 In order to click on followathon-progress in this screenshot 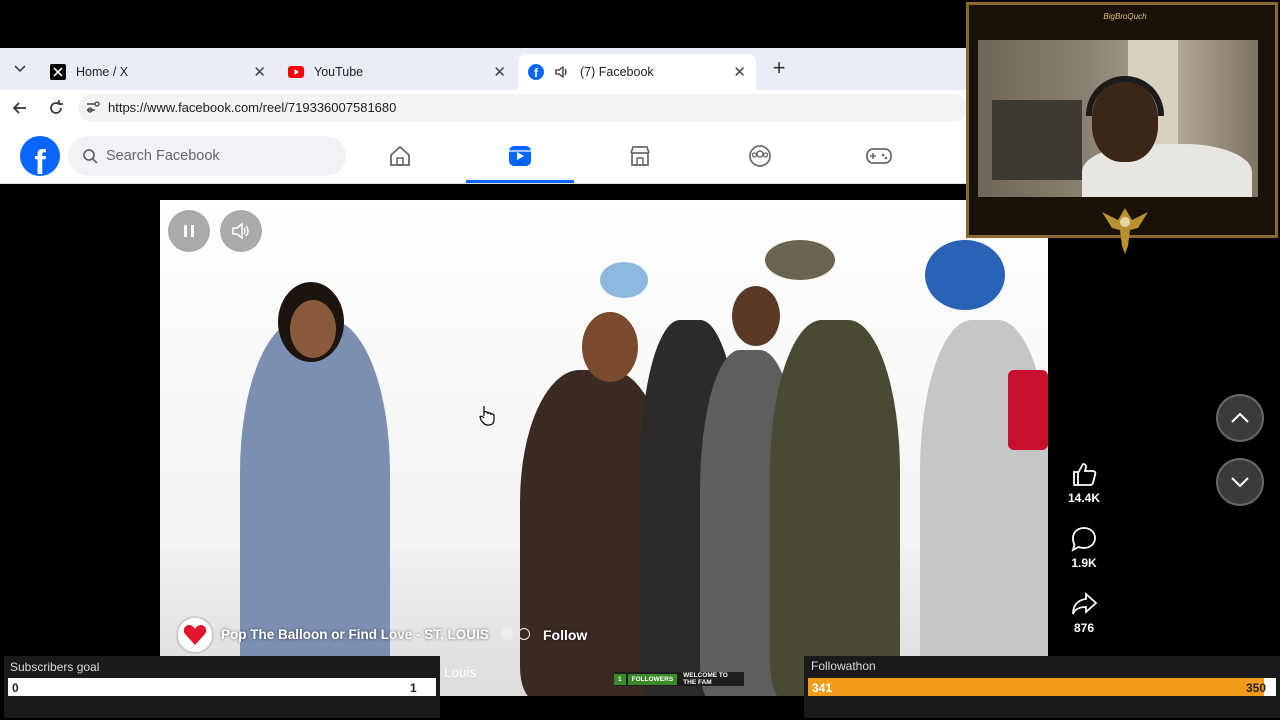, I will do `click(1036, 687)`.